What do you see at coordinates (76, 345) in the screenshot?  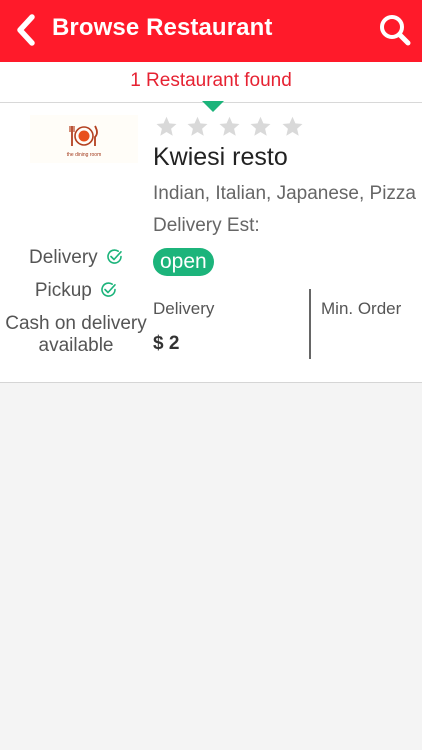 I see `cod-line-2: available` at bounding box center [76, 345].